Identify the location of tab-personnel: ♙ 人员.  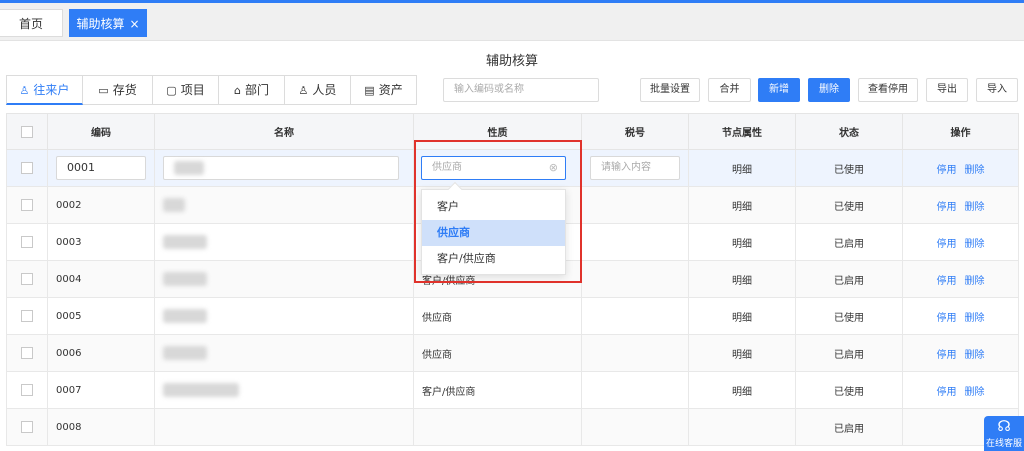
(318, 90).